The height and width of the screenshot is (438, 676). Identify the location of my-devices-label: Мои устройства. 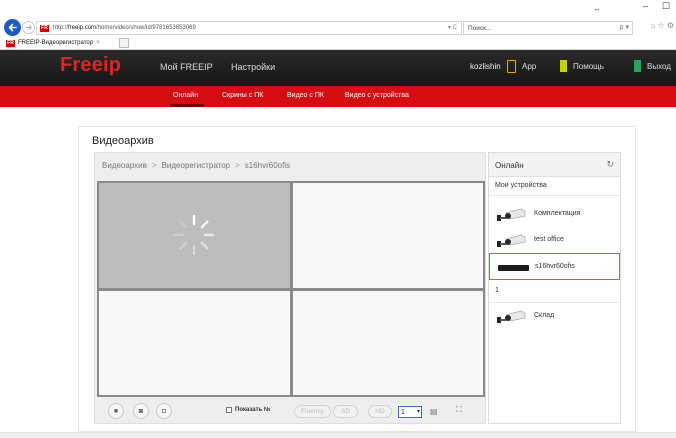
(521, 185).